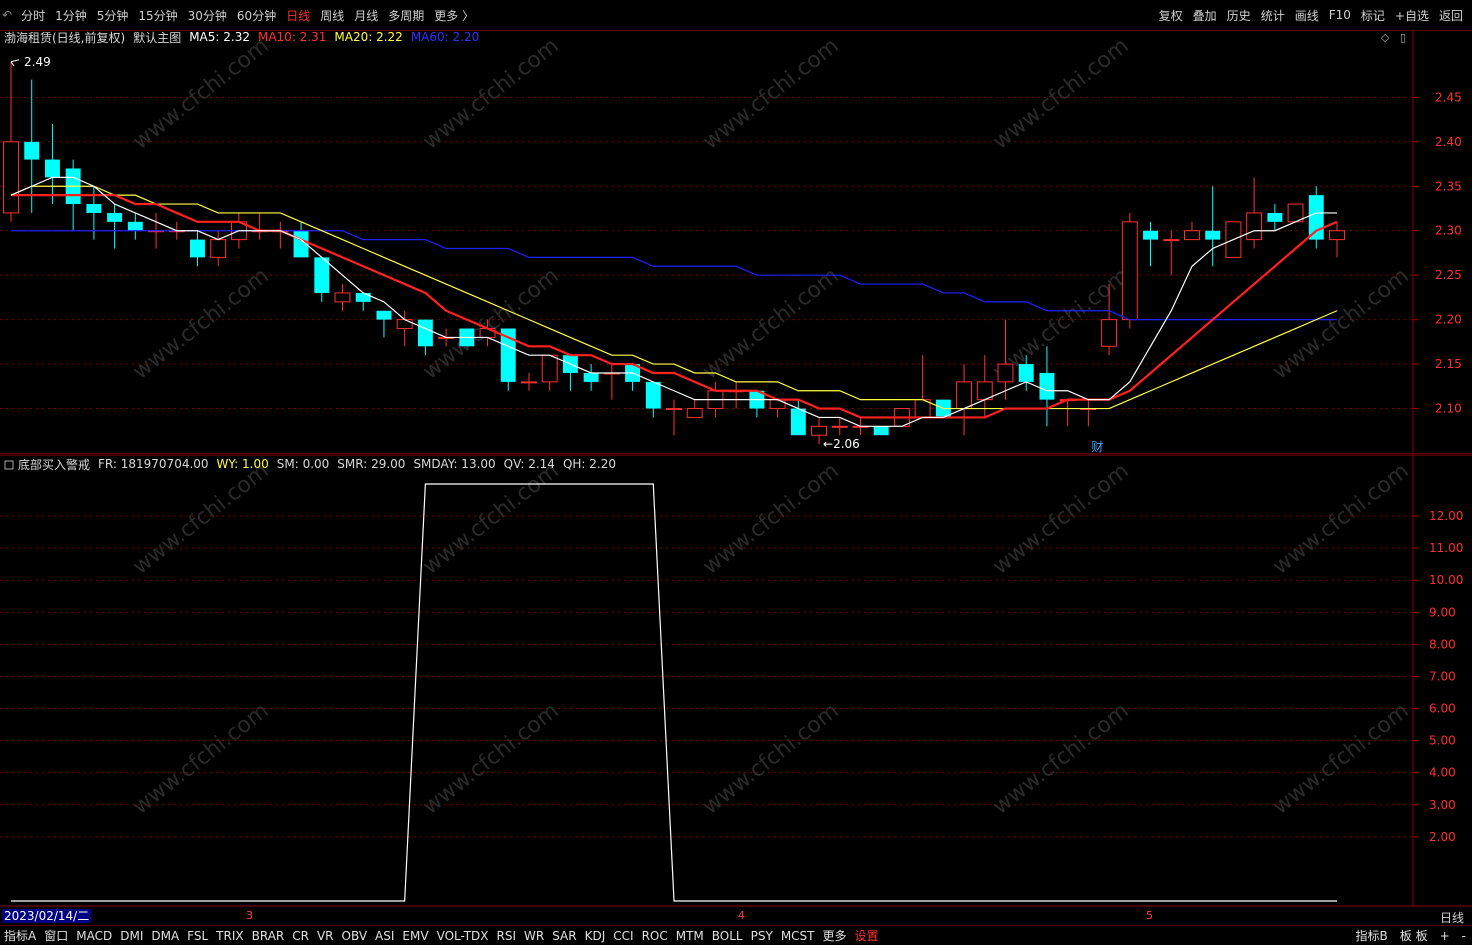  What do you see at coordinates (371, 464) in the screenshot?
I see `smr-value: SMR: 29.00` at bounding box center [371, 464].